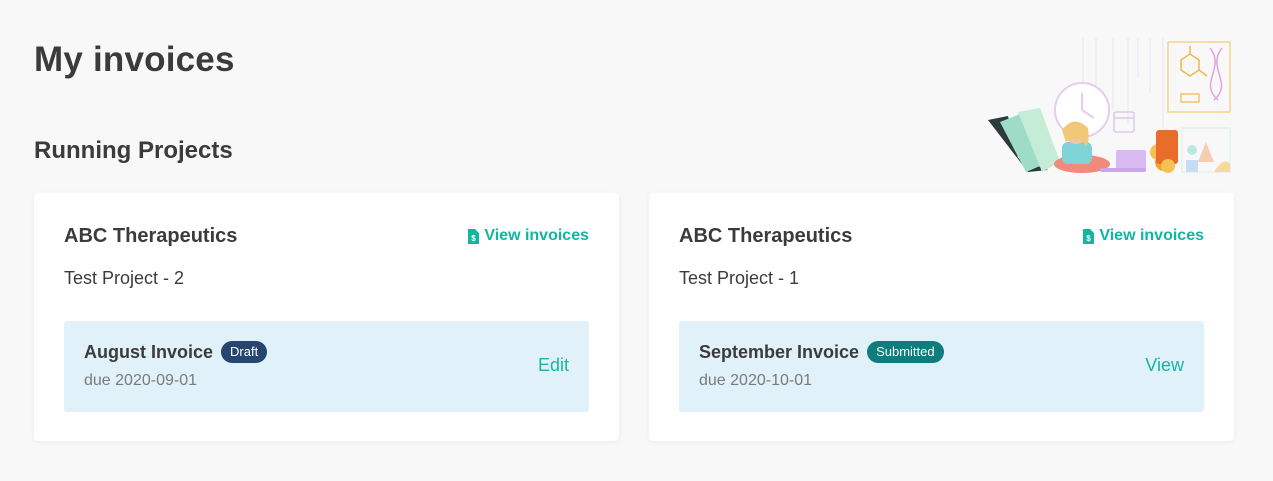 Image resolution: width=1273 pixels, height=481 pixels. Describe the element at coordinates (553, 365) in the screenshot. I see `edit-invoice-button: Edit` at that location.